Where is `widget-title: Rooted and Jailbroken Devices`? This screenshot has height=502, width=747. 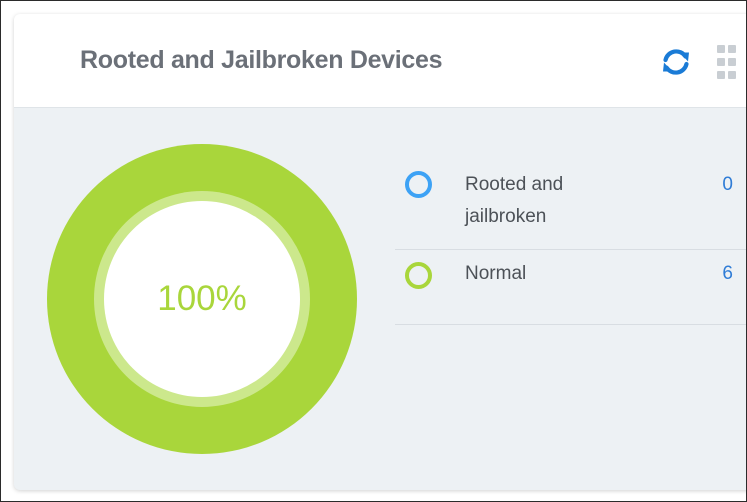 widget-title: Rooted and Jailbroken Devices is located at coordinates (261, 60).